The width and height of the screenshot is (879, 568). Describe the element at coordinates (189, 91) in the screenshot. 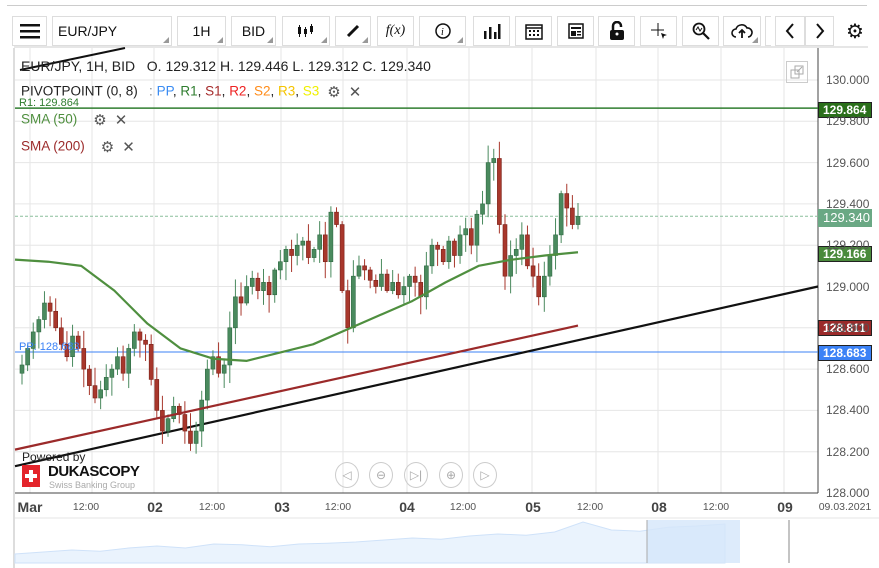

I see `pivot-level-r1: R1` at that location.